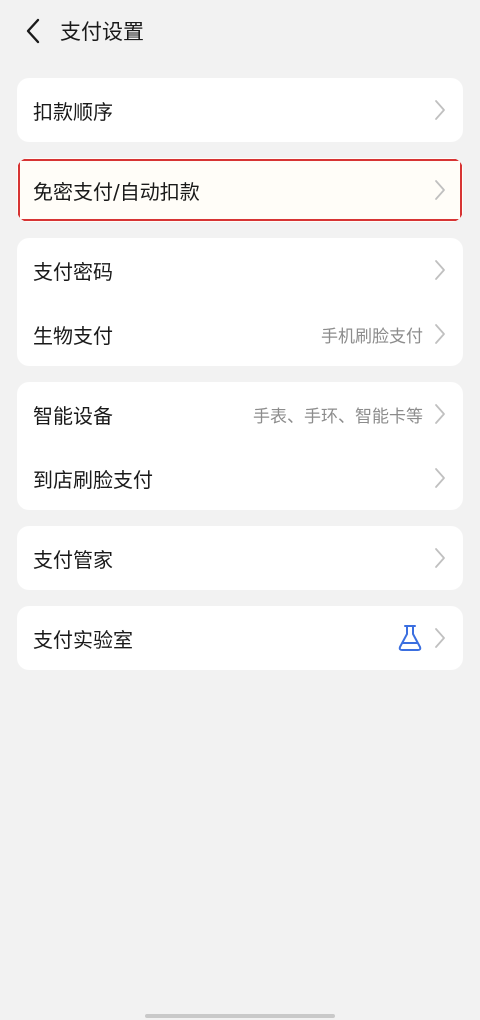  What do you see at coordinates (240, 478) in the screenshot?
I see `settings-item-in-store-face-pay: 到店刷脸支付` at bounding box center [240, 478].